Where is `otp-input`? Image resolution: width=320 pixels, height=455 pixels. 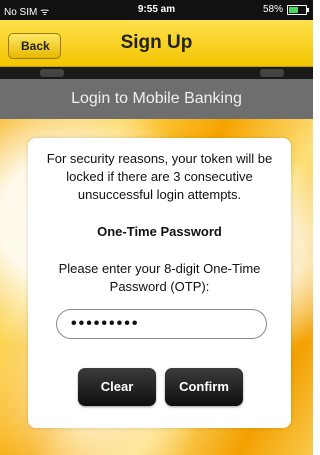
otp-input is located at coordinates (161, 324).